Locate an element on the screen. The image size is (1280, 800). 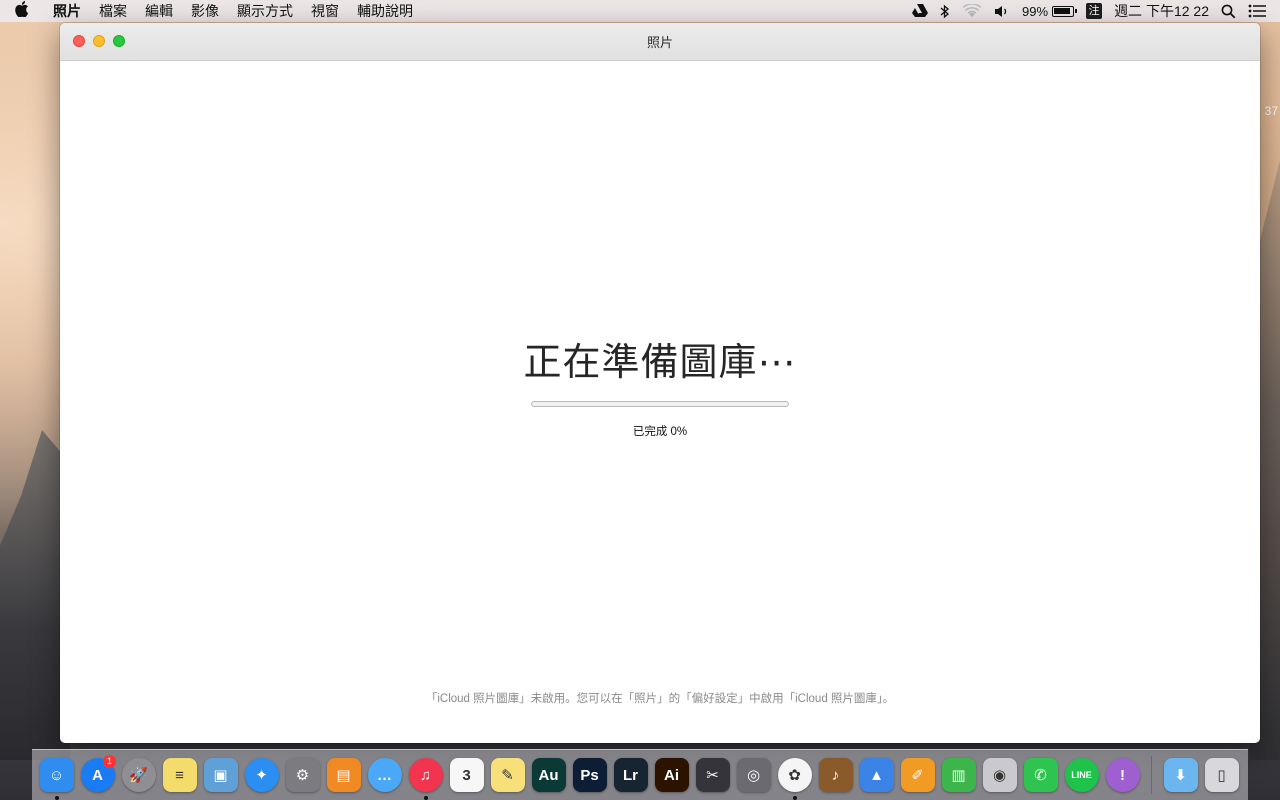
dock-item-trash: ▯ is located at coordinates (1221, 775).